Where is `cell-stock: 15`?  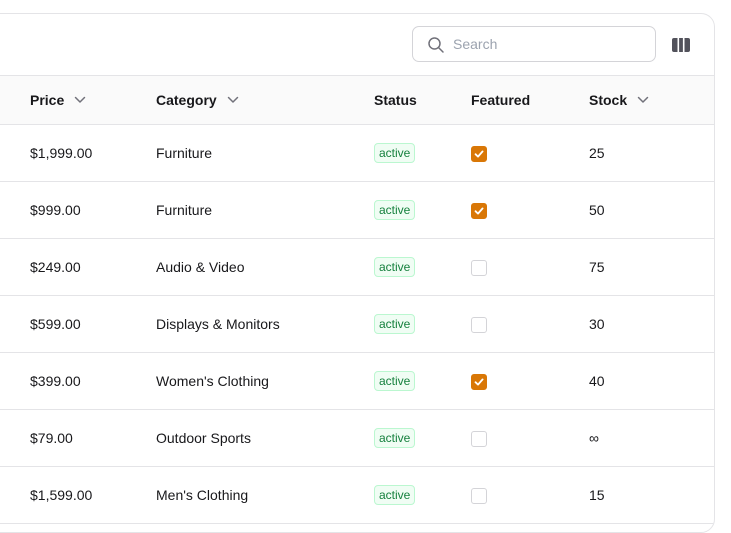
cell-stock: 15 is located at coordinates (597, 495).